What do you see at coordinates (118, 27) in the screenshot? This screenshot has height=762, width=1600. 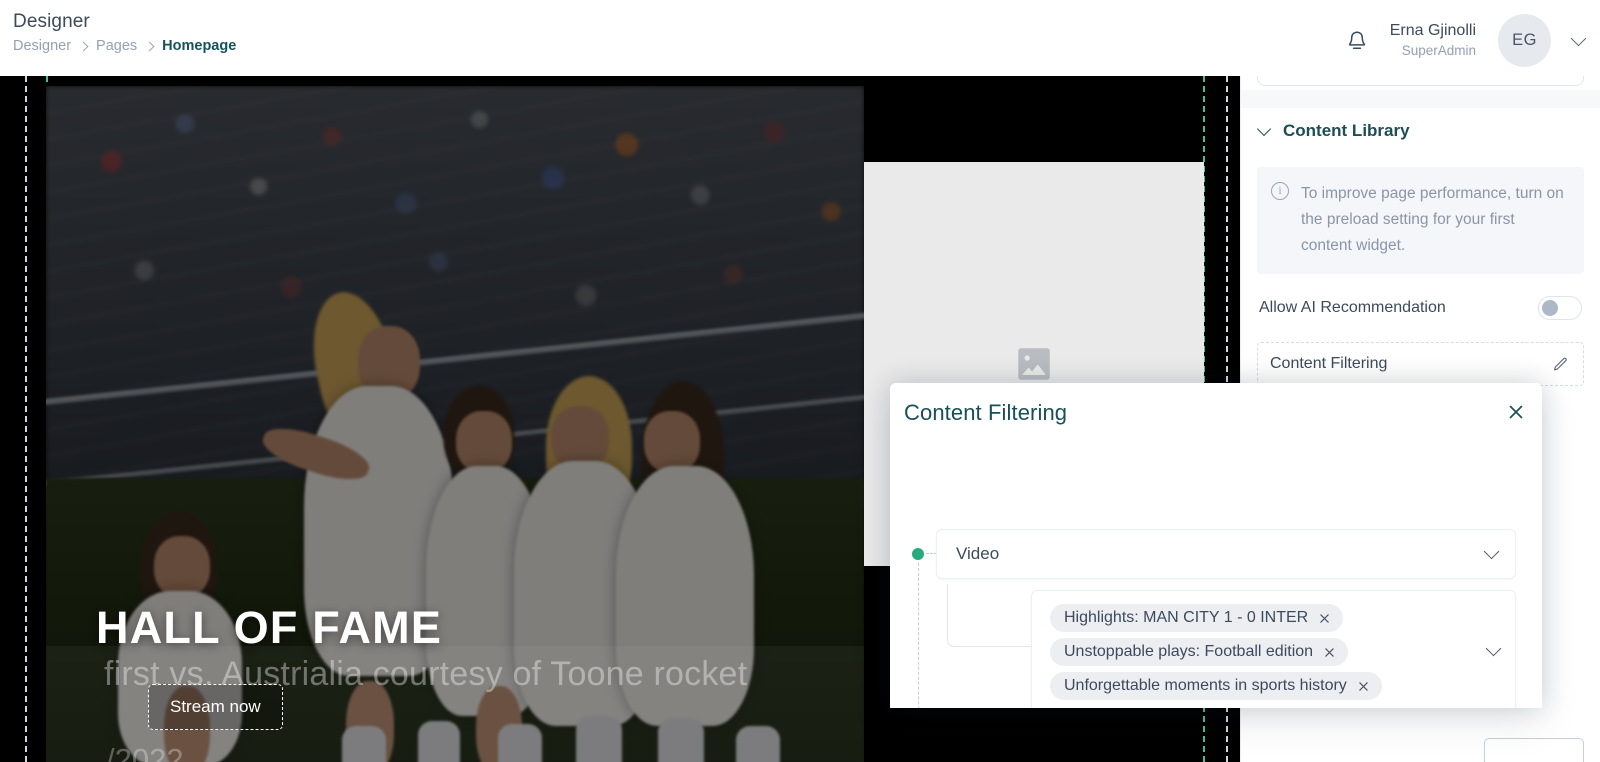 I see `header-left: Designer Designer Pages Homepage` at bounding box center [118, 27].